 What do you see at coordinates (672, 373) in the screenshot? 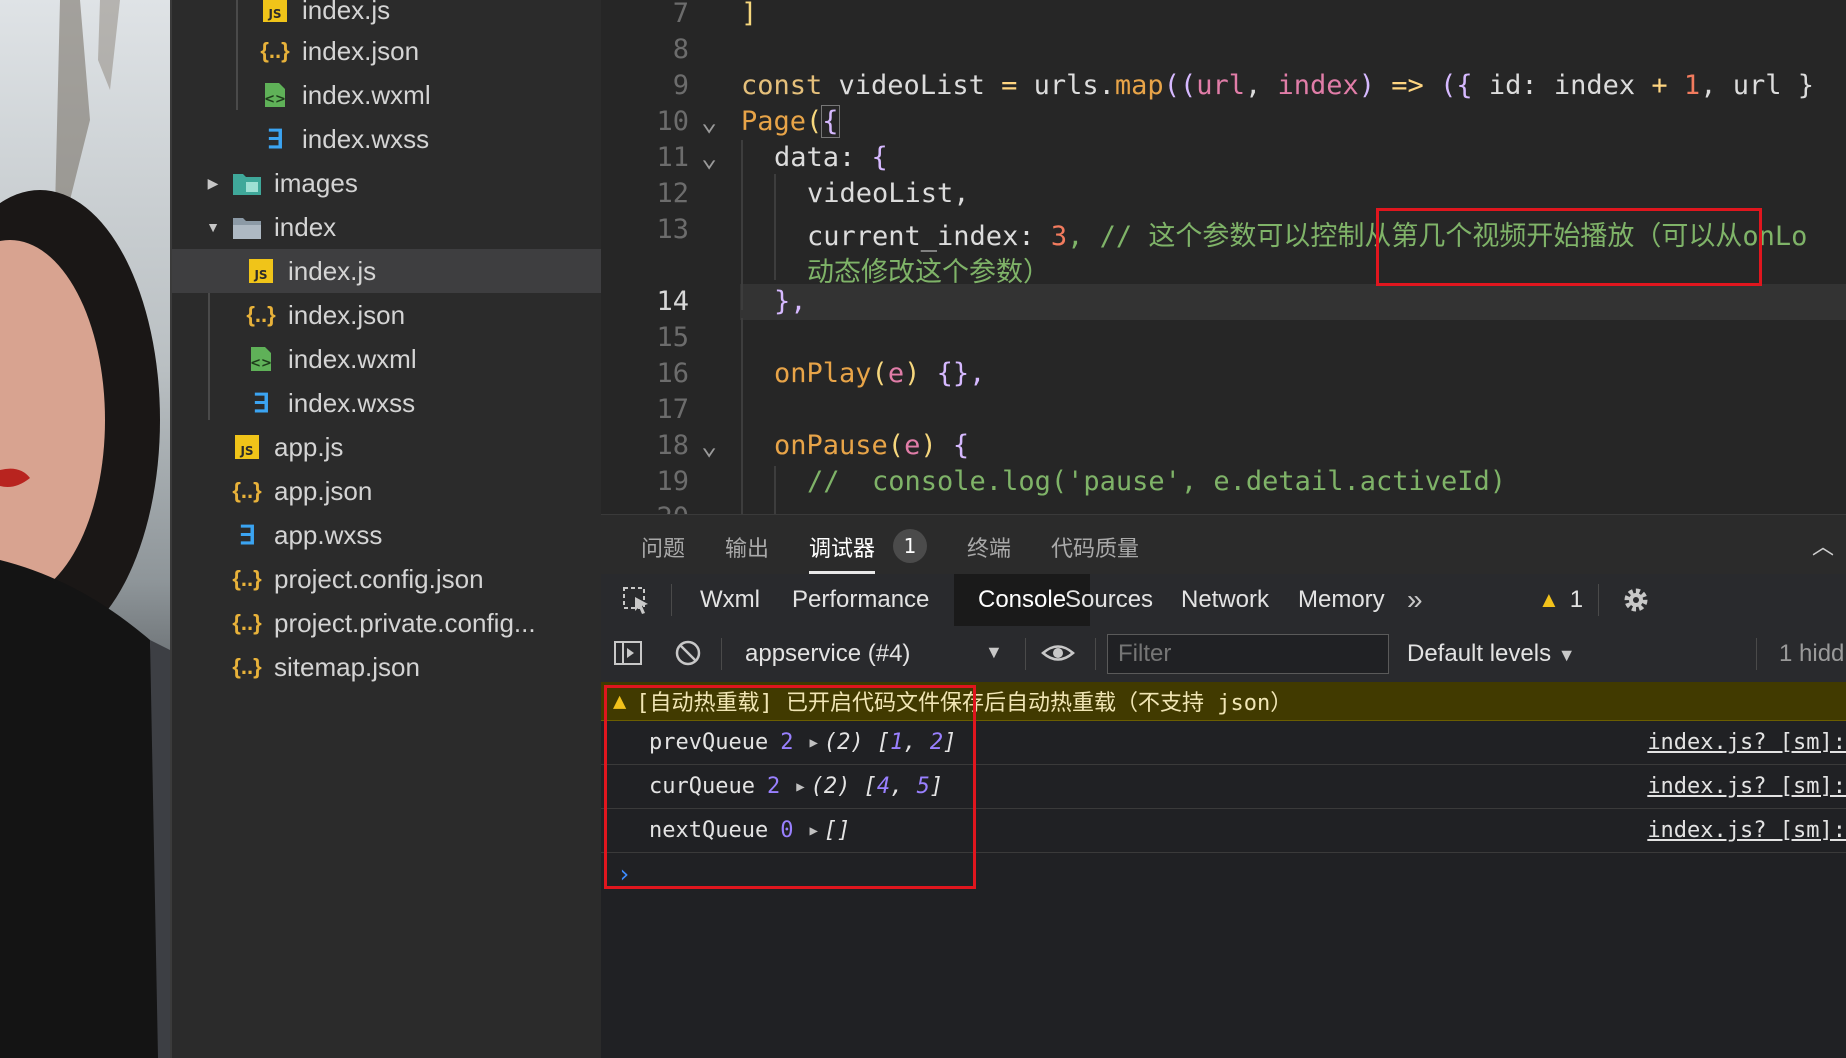
I see `line-number: 16` at bounding box center [672, 373].